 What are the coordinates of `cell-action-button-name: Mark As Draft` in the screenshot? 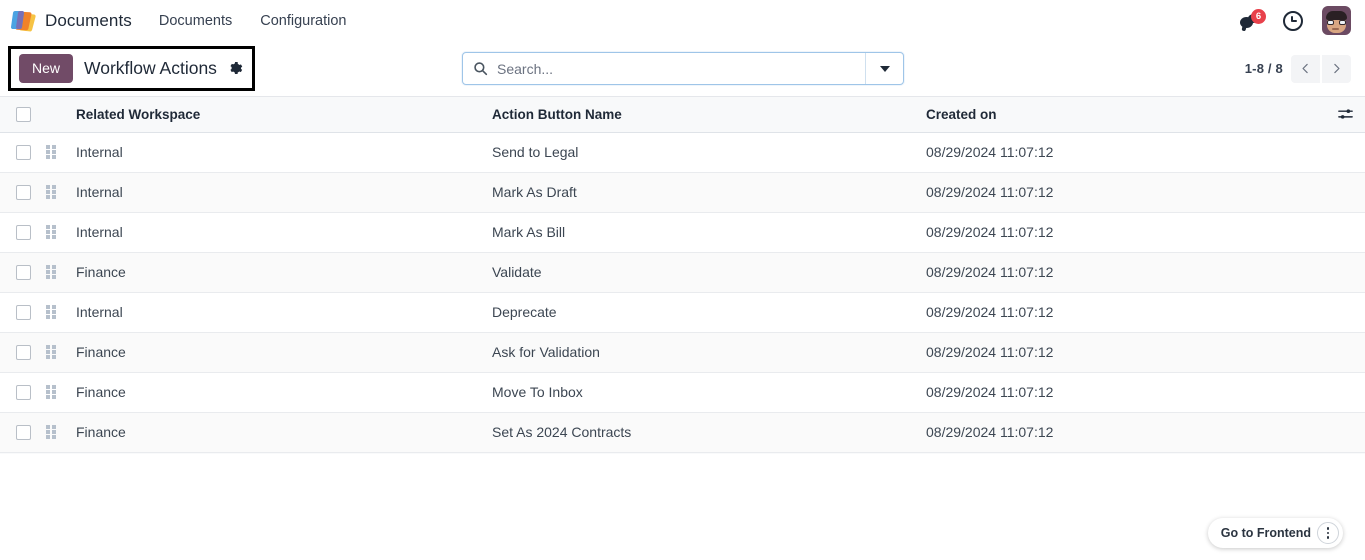 It's located at (534, 192).